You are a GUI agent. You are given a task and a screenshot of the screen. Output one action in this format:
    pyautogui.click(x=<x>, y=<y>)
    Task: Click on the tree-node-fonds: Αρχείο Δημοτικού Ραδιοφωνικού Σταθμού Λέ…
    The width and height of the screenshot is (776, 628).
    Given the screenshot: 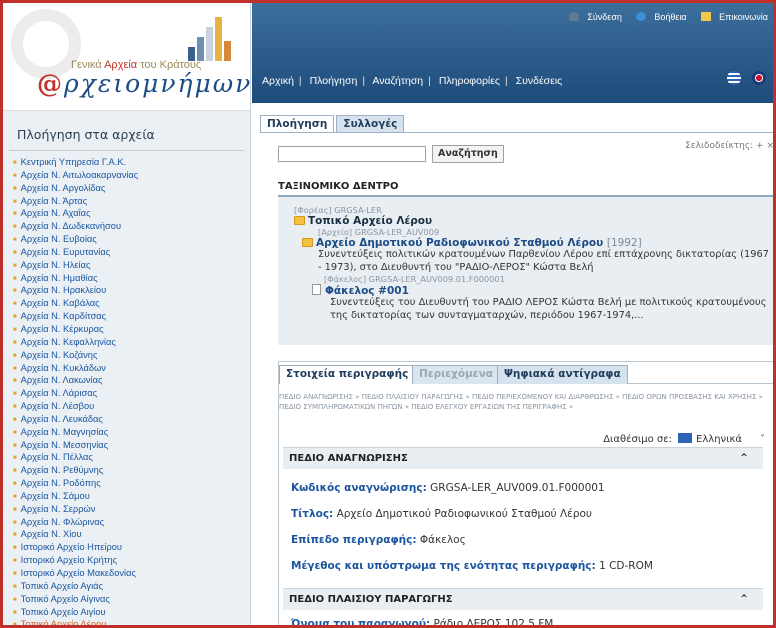 What is the action you would take?
    pyautogui.click(x=537, y=243)
    